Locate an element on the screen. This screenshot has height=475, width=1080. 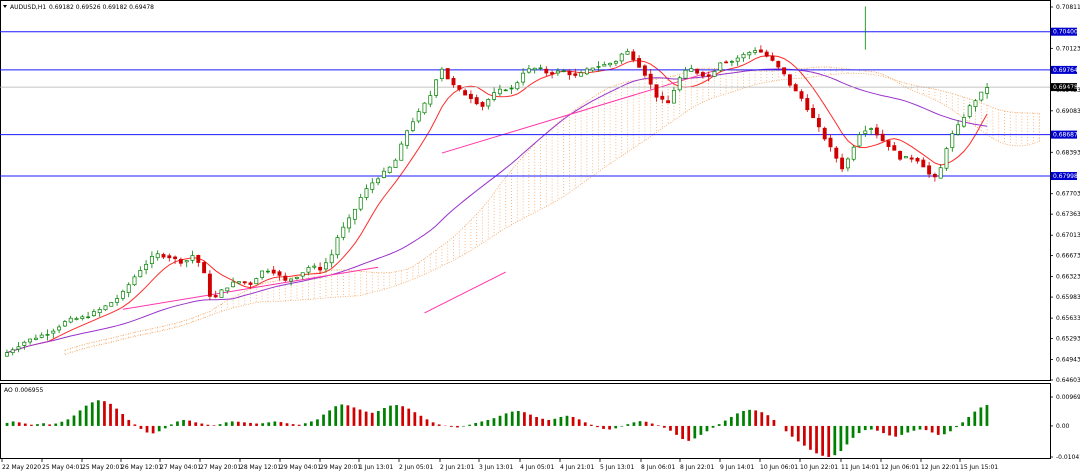
time-tick-label: 29 May 04:01 is located at coordinates (300, 467).